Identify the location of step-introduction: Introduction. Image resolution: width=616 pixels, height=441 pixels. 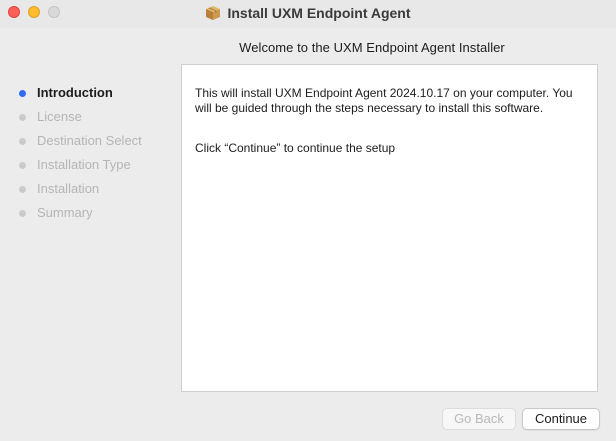
(90, 96).